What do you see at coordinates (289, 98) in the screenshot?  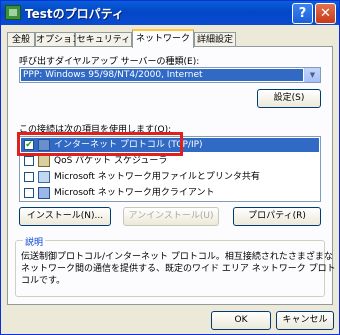 I see `settings-button: 設定(S)` at bounding box center [289, 98].